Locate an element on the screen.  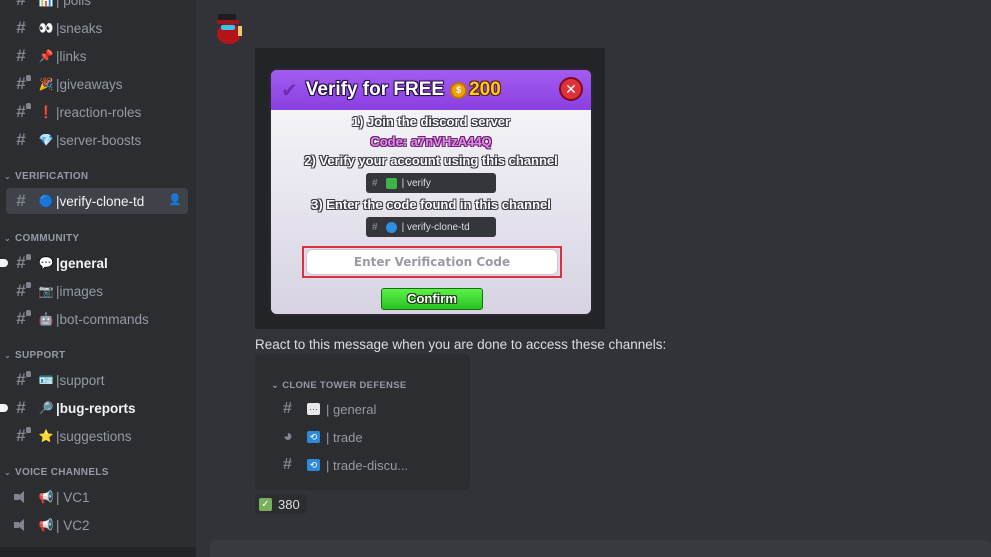
channel-giveaways: # 🎉 |giveaways is located at coordinates (97, 84).